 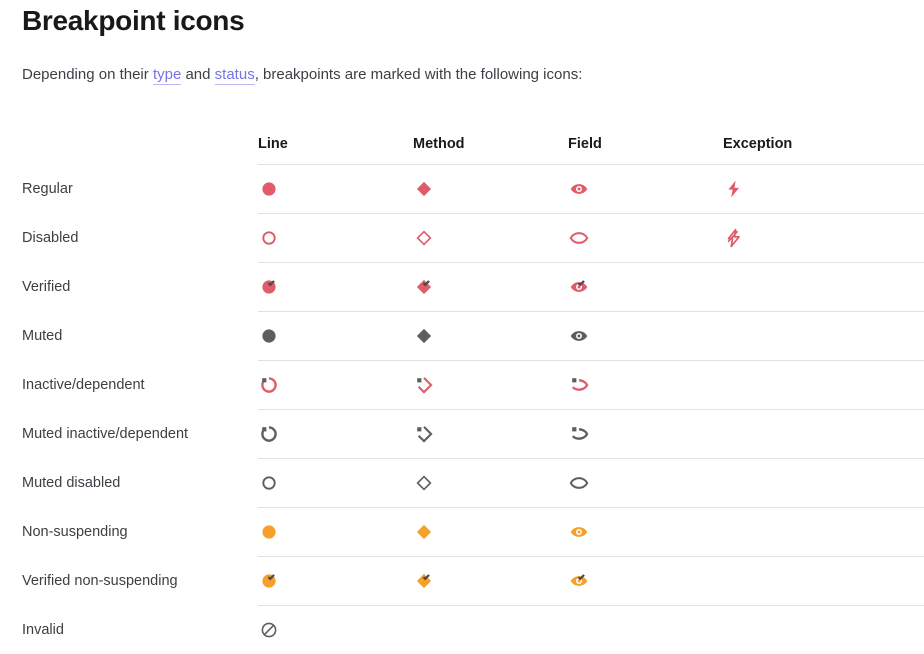 I want to click on row-label: Muted disabled, so click(x=129, y=483).